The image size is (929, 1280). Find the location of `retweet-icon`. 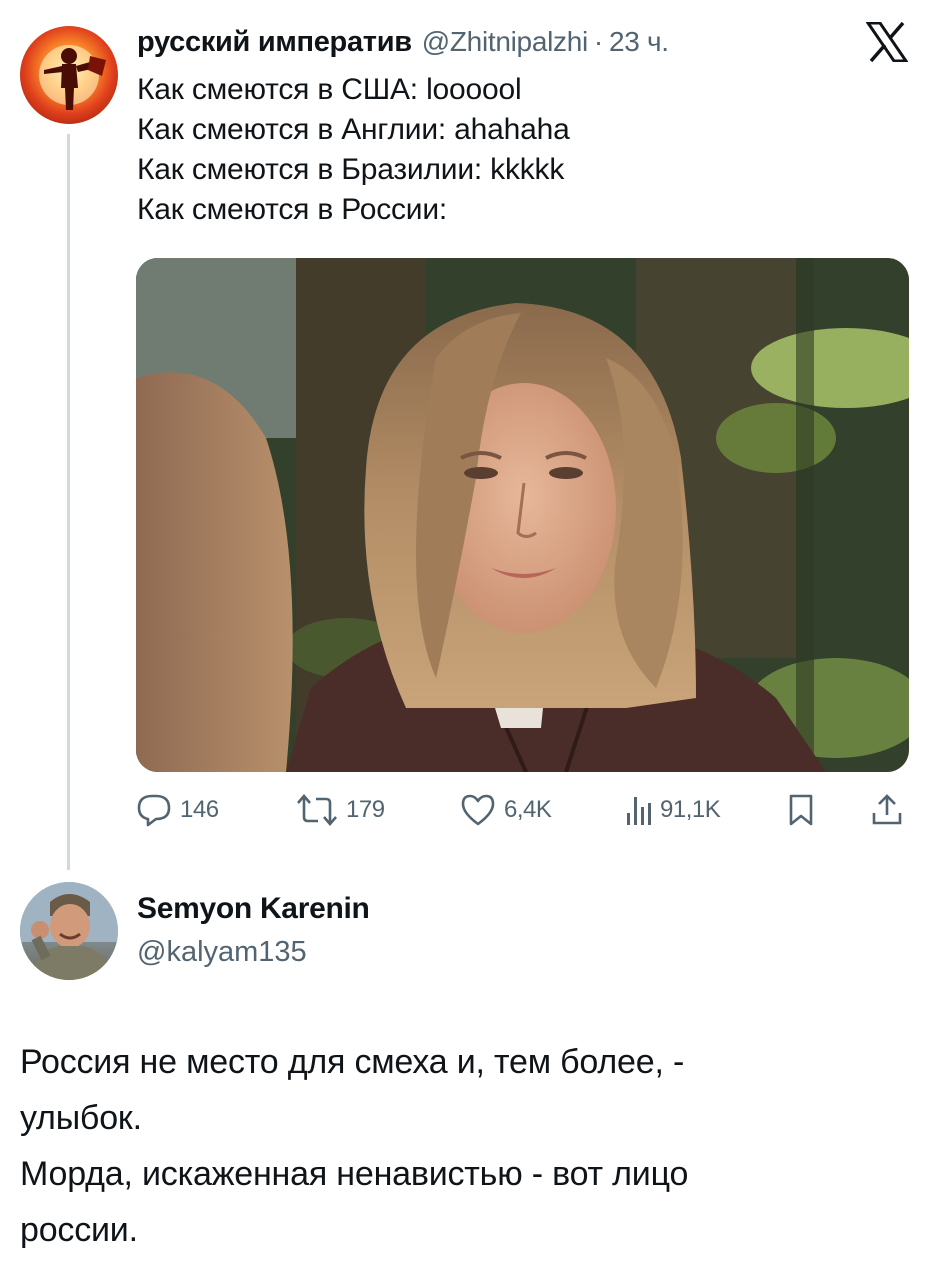

retweet-icon is located at coordinates (317, 810).